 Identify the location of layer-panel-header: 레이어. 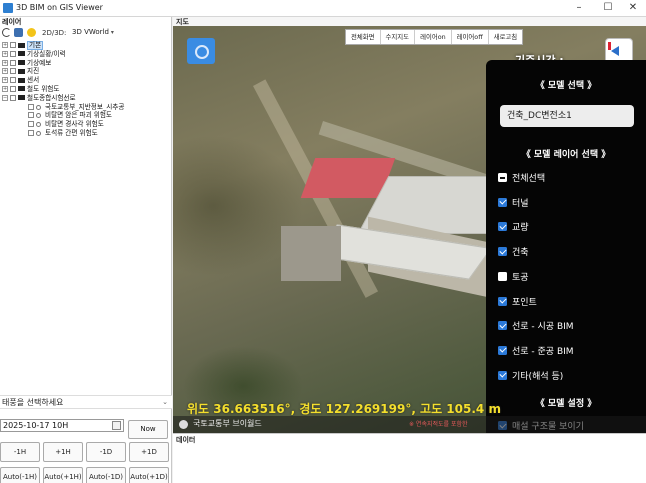
(12, 22).